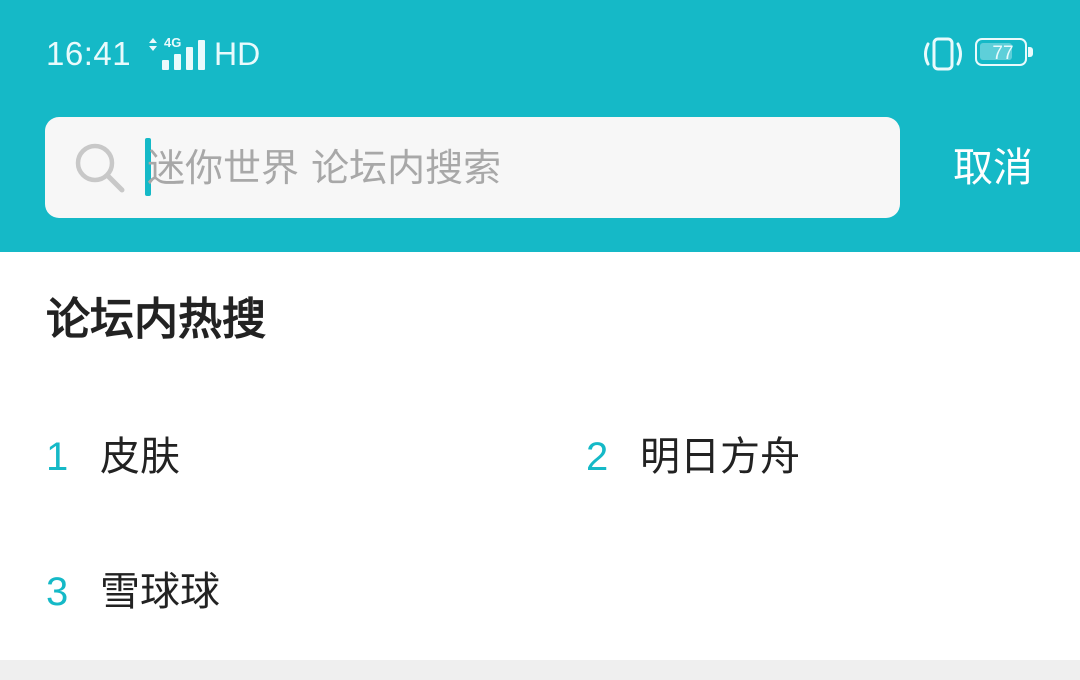  I want to click on hot-search-label: 明日方舟, so click(720, 457).